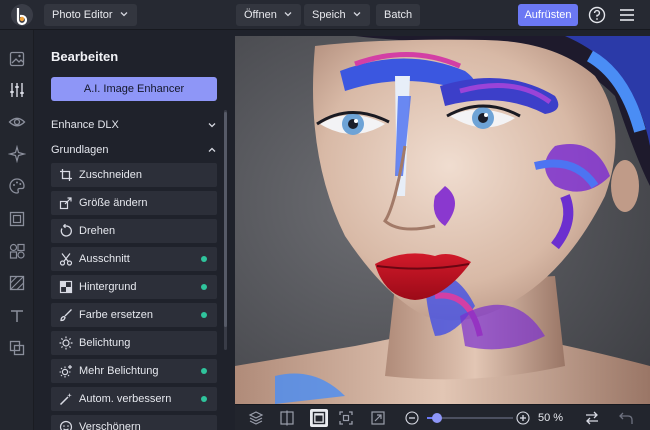  What do you see at coordinates (319, 418) in the screenshot?
I see `fit-icon` at bounding box center [319, 418].